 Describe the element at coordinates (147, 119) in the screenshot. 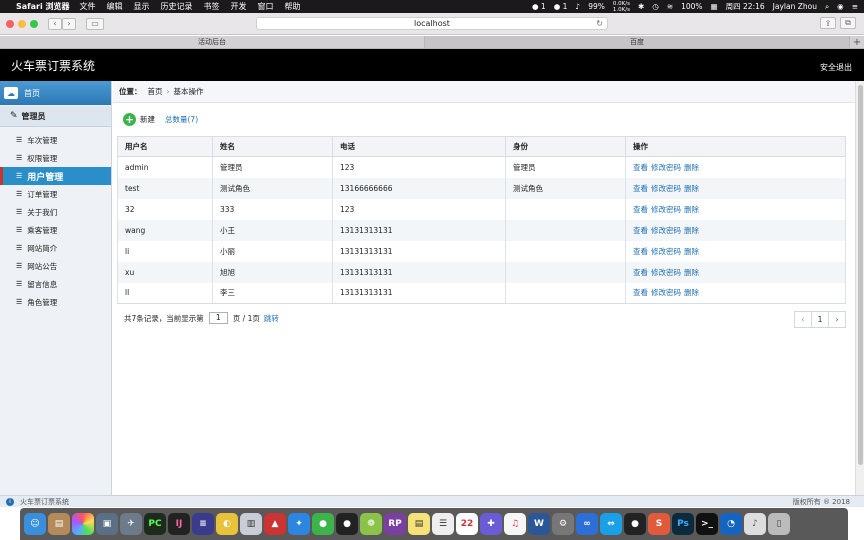

I see `new-button: 新建` at that location.